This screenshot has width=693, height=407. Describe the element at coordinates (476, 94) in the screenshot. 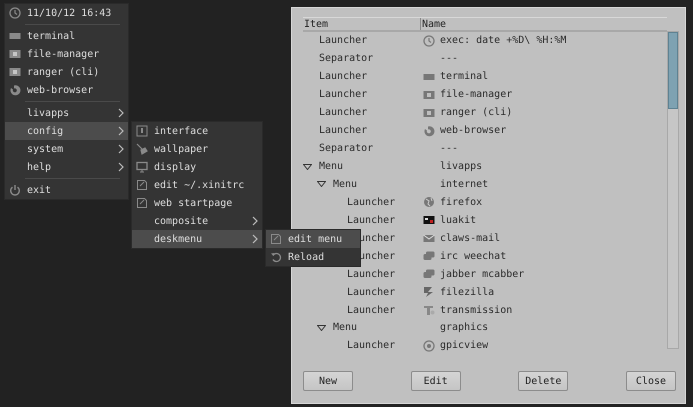

I see `tree-item-name: file-manager` at that location.